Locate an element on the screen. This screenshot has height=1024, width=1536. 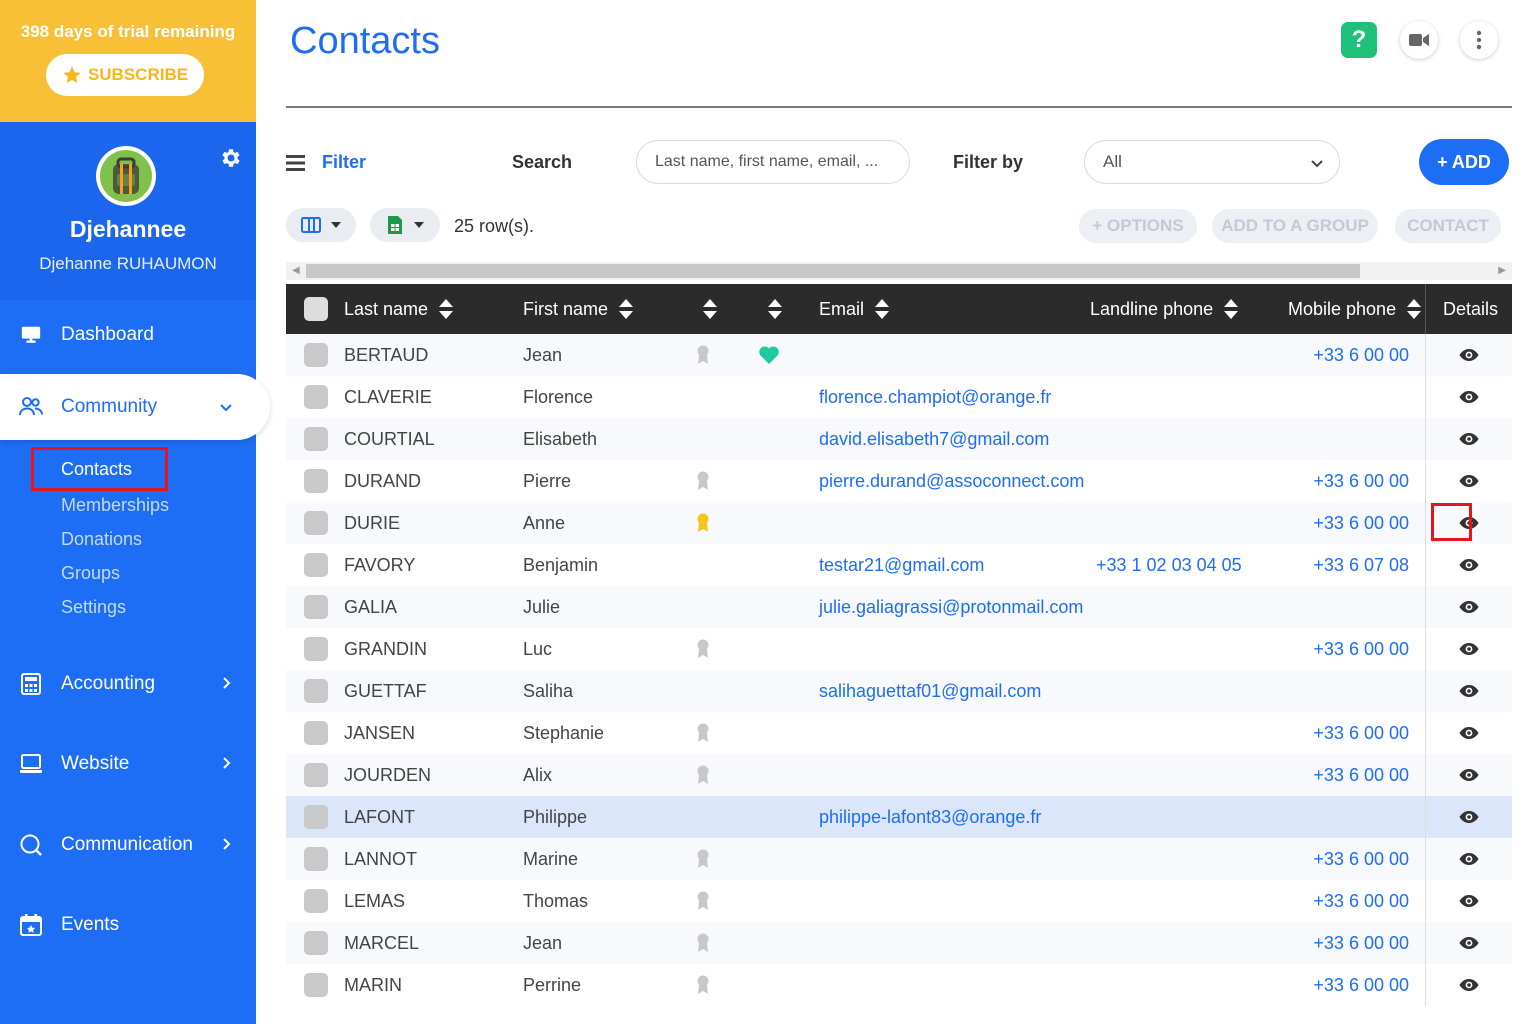
column-landline: Landline phone is located at coordinates (1164, 309).